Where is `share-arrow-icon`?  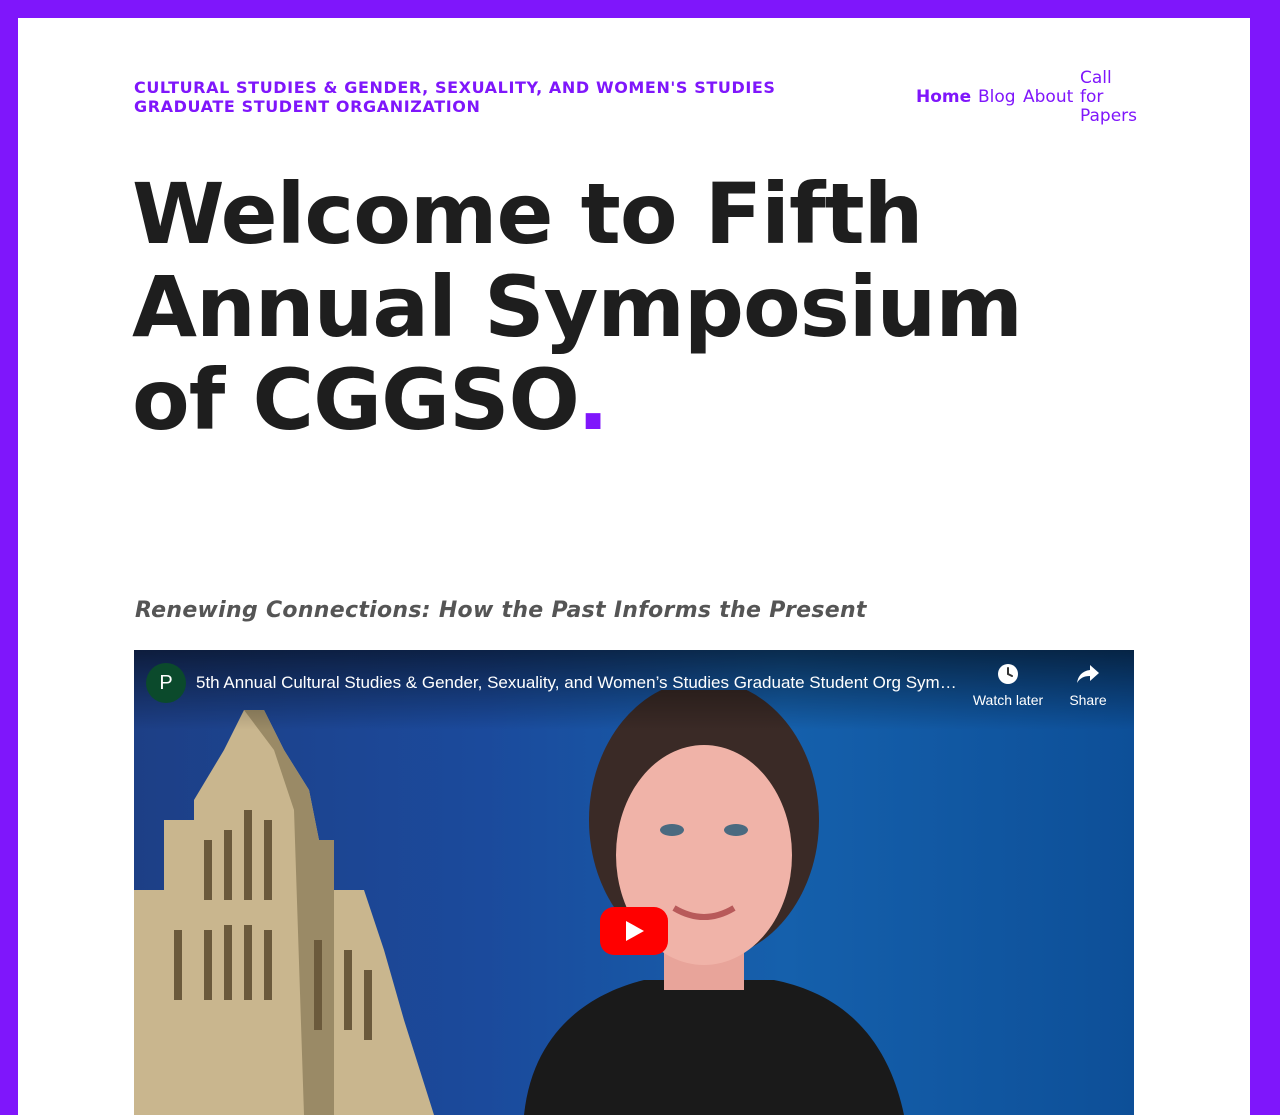 share-arrow-icon is located at coordinates (1088, 674).